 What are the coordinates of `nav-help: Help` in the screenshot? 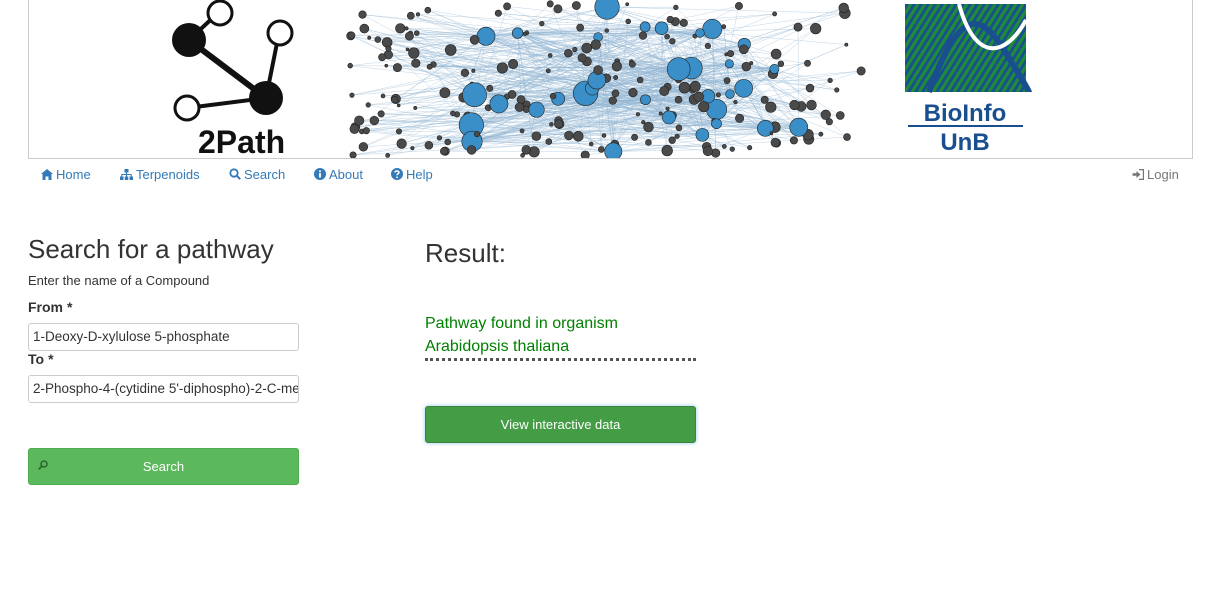 It's located at (412, 174).